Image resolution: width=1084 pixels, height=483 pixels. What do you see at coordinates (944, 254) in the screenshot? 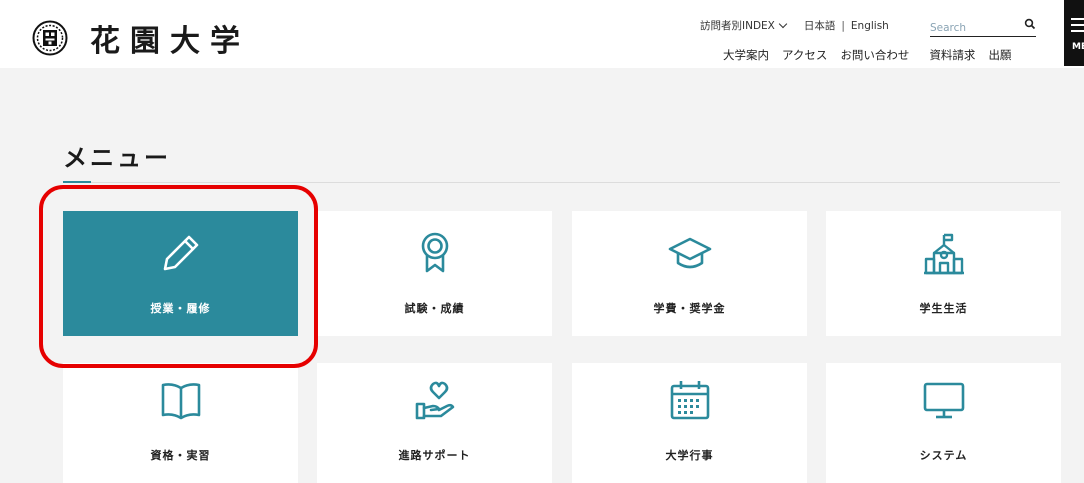
I see `school-building-icon` at bounding box center [944, 254].